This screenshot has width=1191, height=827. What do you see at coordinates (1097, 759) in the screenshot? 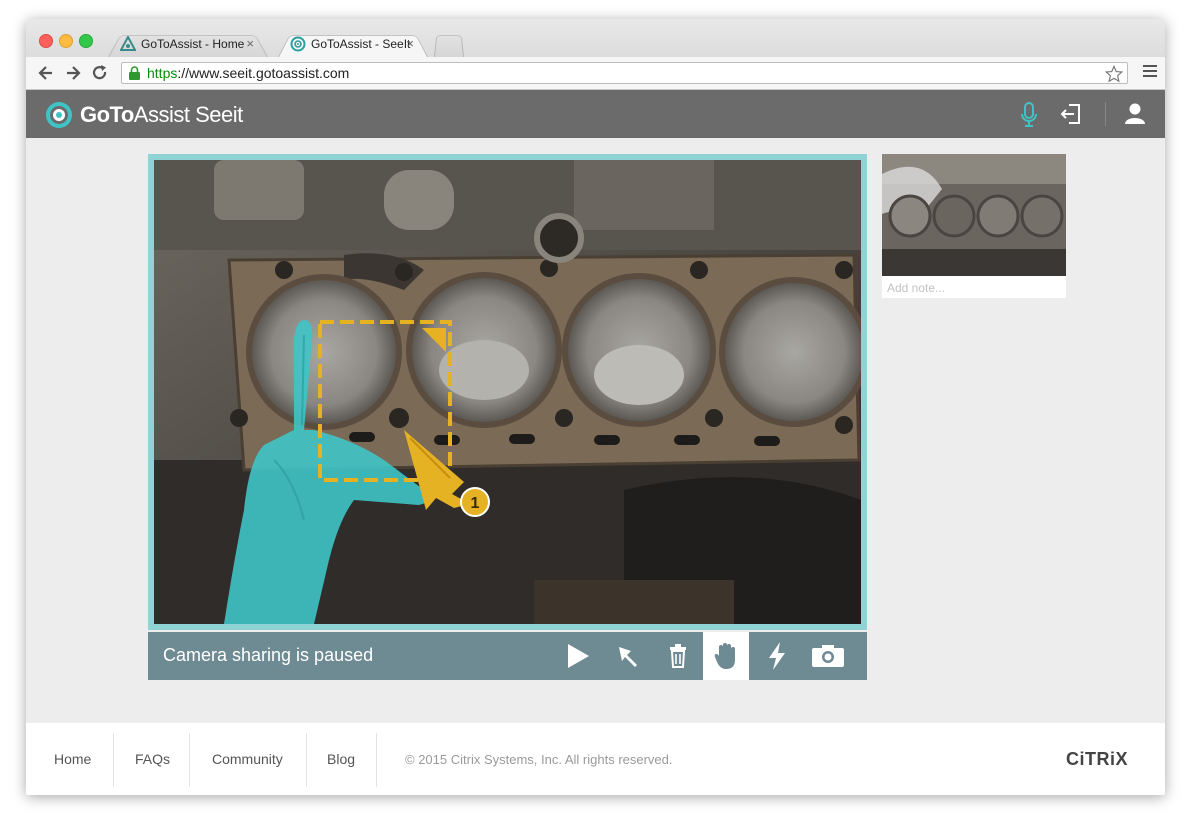
I see `citrix-logo: CiTRiX` at bounding box center [1097, 759].